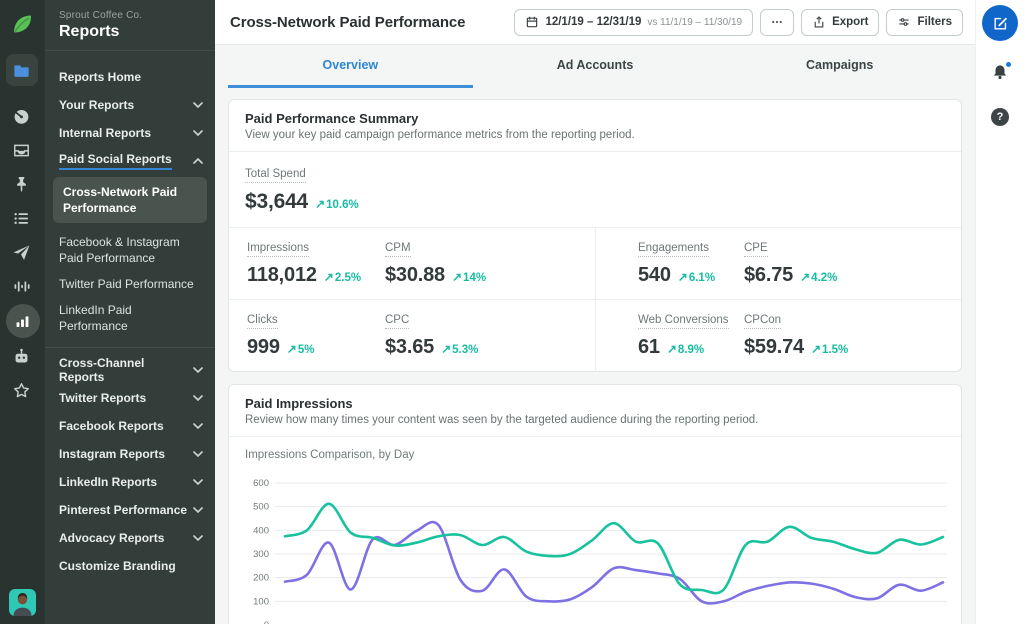 This screenshot has width=1024, height=624. Describe the element at coordinates (634, 22) in the screenshot. I see `date-range-button: 12/1/19 – 12/31/19 vs 11/1/19 – 11/30/19` at that location.